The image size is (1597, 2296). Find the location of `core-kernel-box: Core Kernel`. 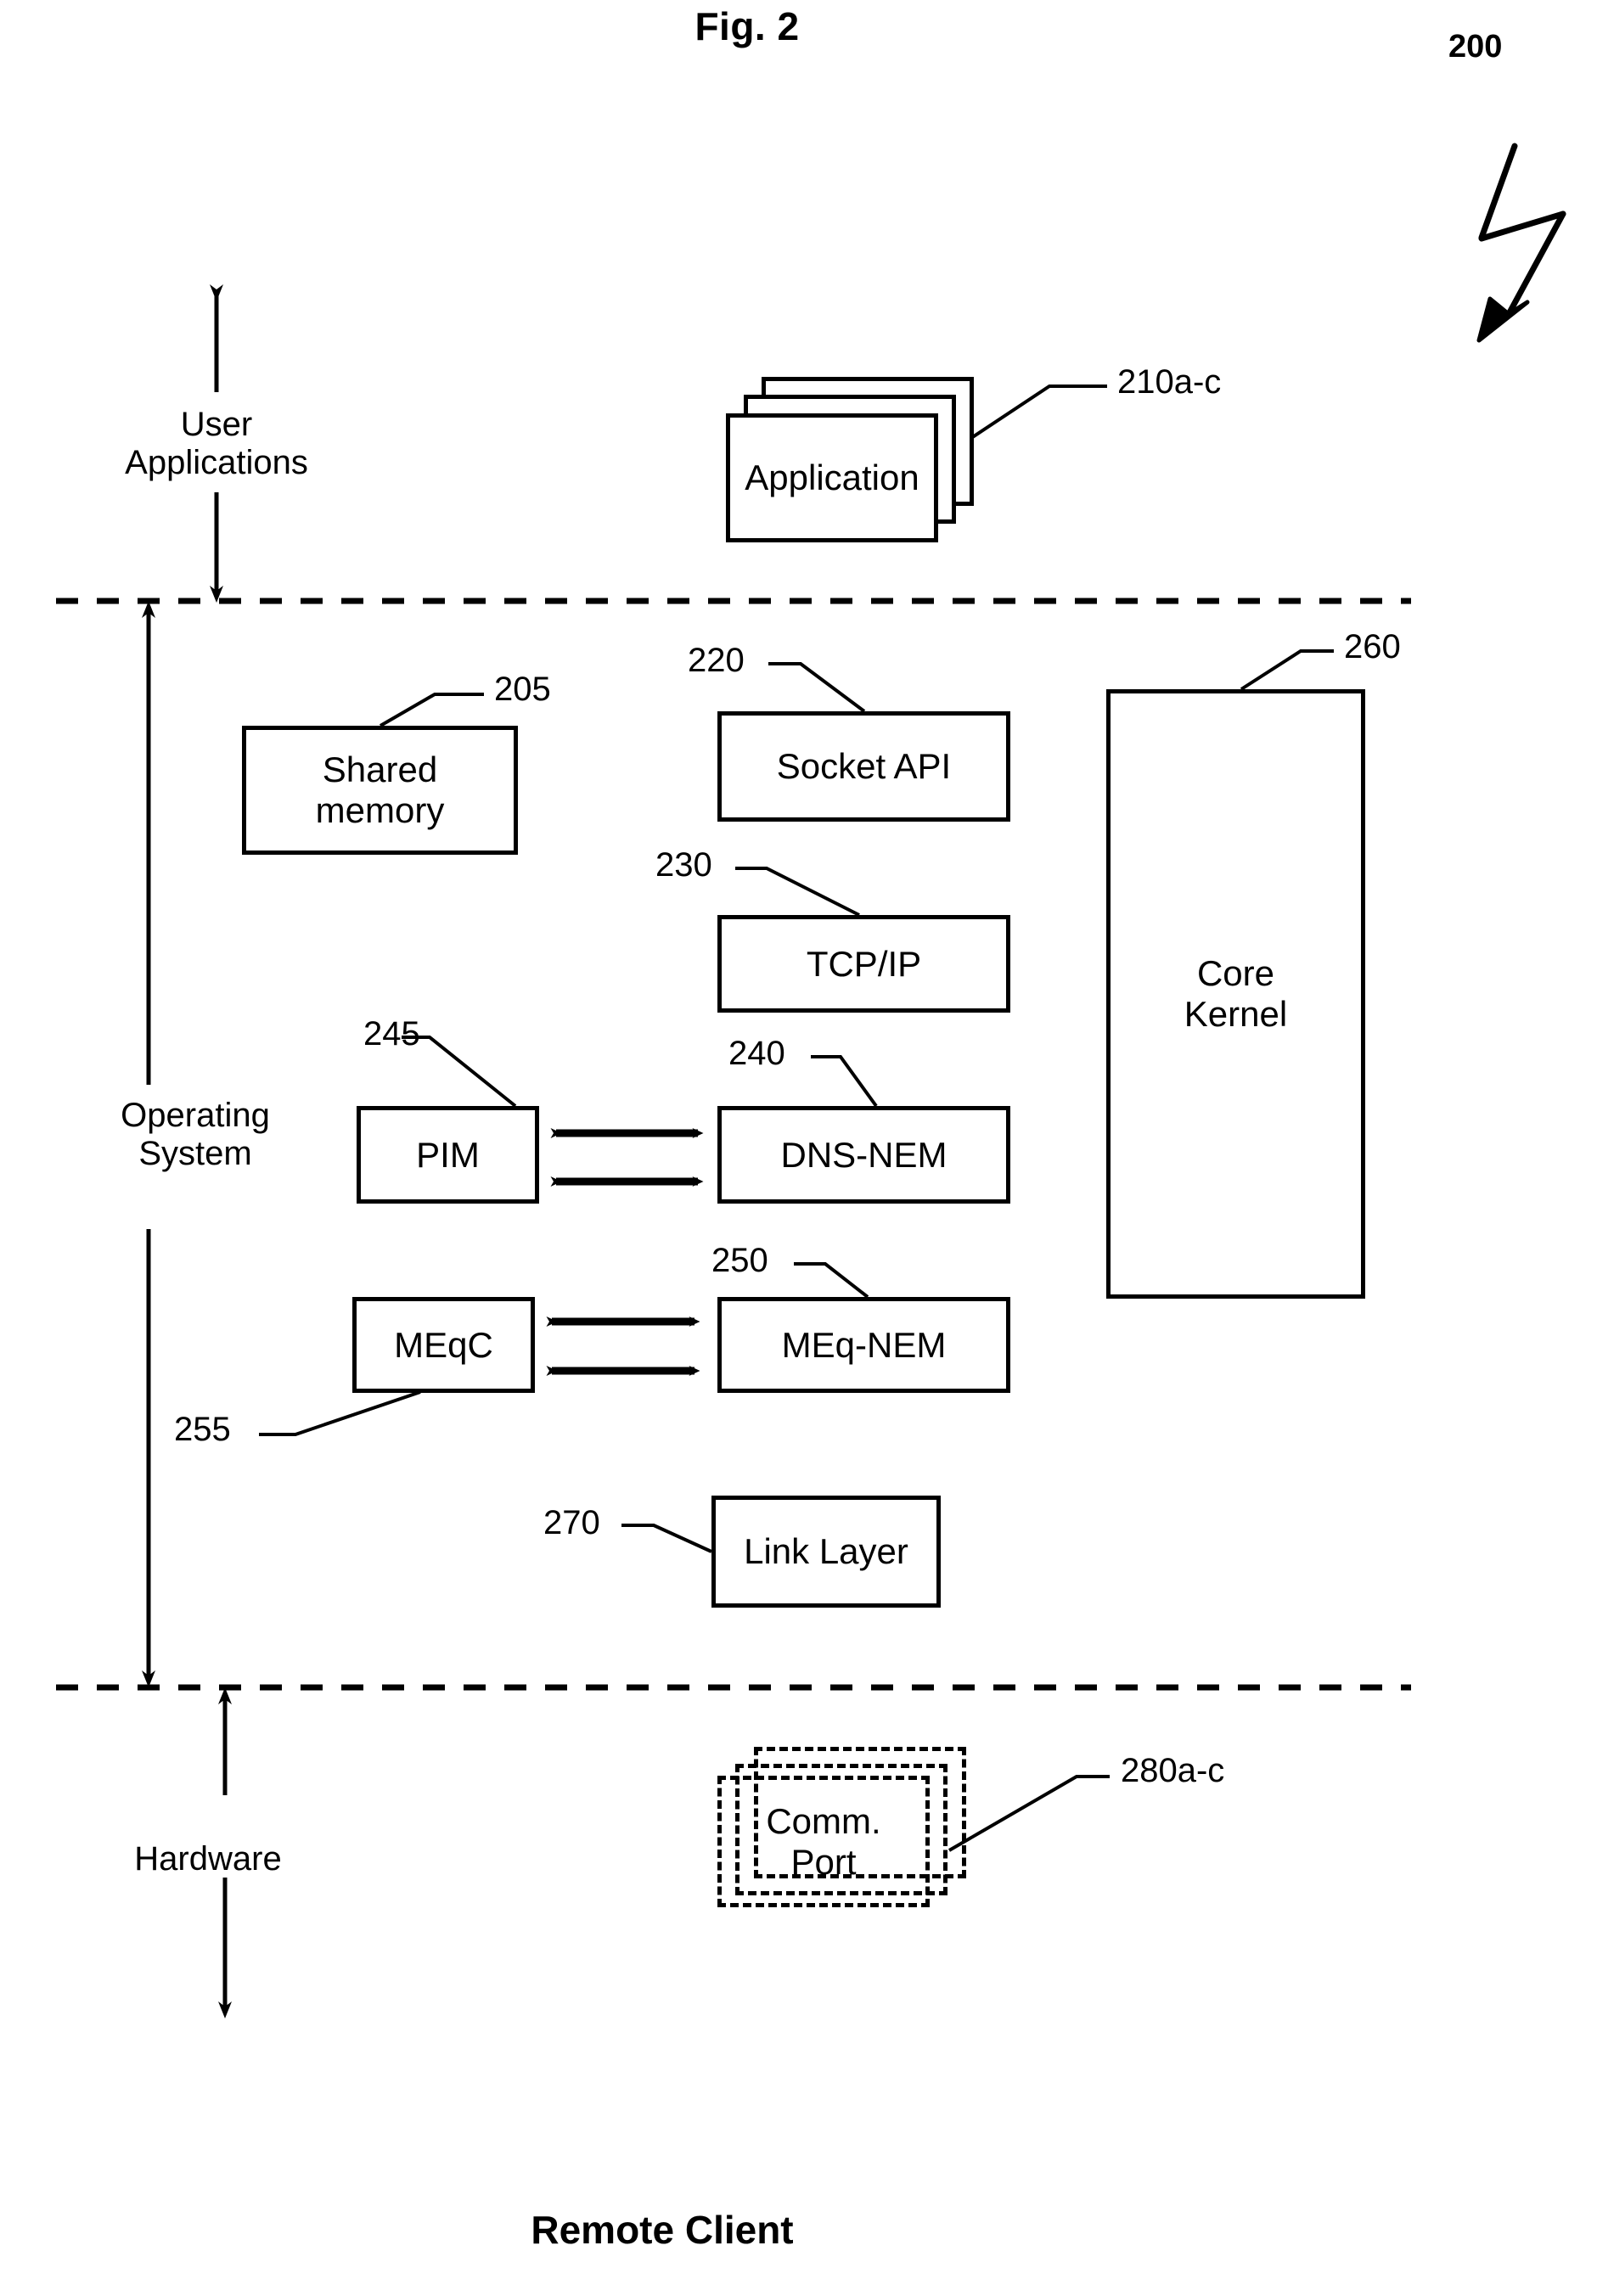

core-kernel-box: Core Kernel is located at coordinates (1235, 994).